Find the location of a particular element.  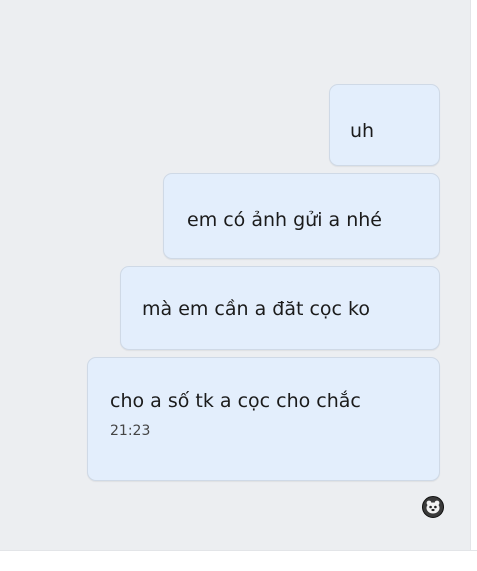

seen-avatar-icon is located at coordinates (433, 507).